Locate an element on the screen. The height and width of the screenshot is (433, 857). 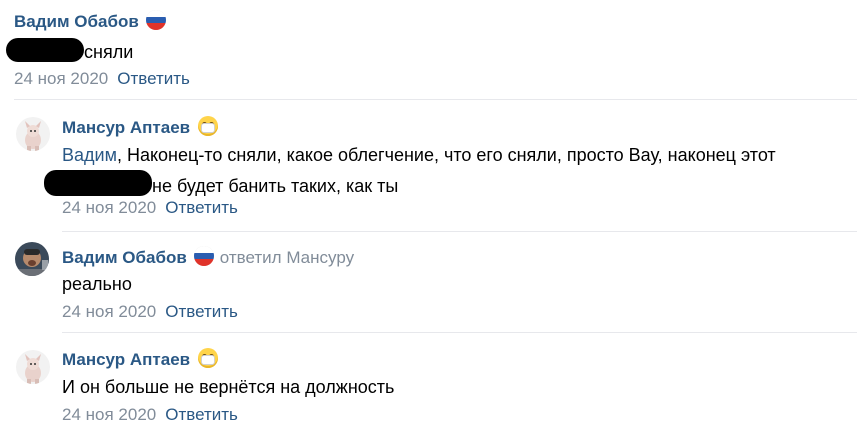
reply-to-label: ответил Мансуру is located at coordinates (287, 257).